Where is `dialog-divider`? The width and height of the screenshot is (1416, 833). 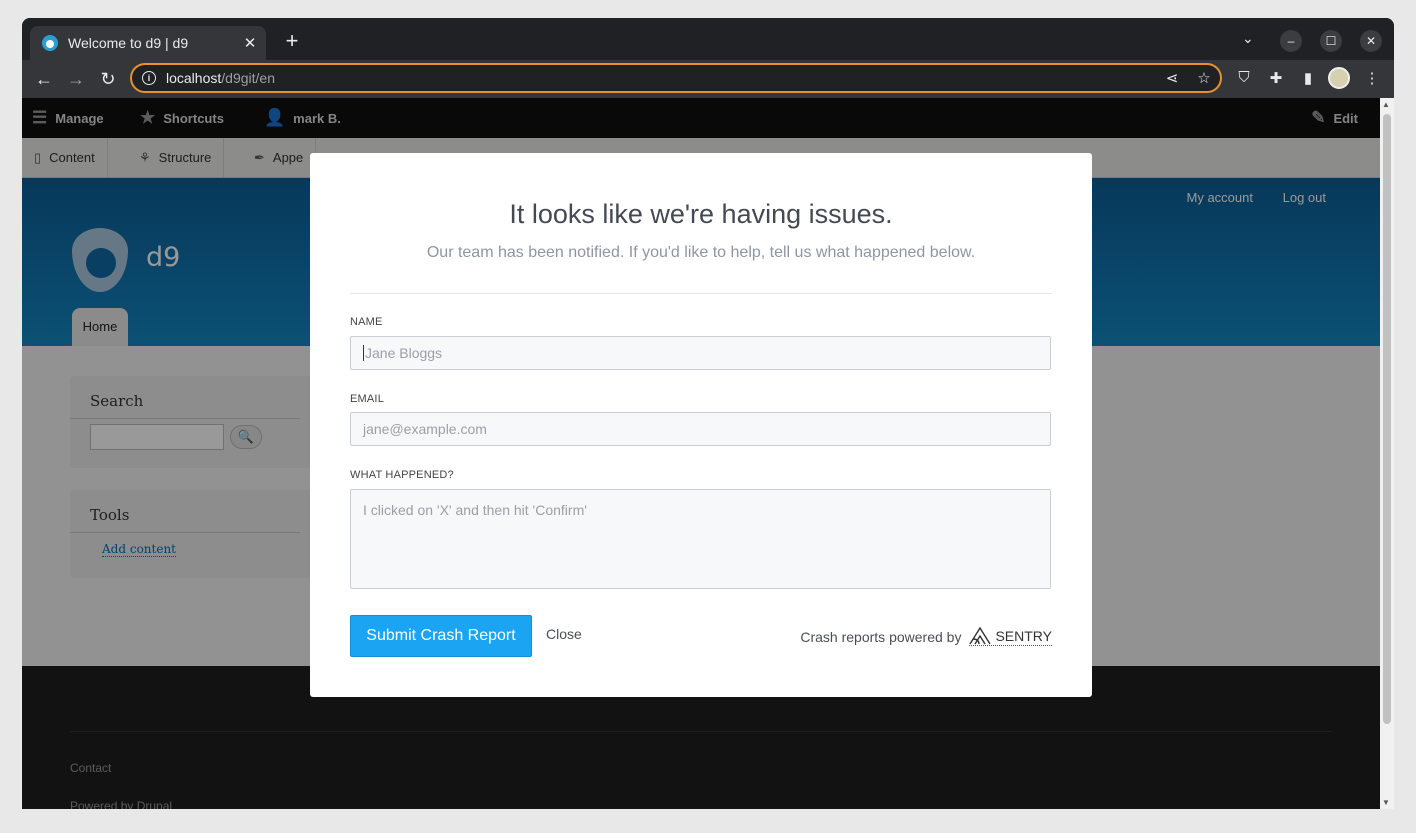 dialog-divider is located at coordinates (701, 293).